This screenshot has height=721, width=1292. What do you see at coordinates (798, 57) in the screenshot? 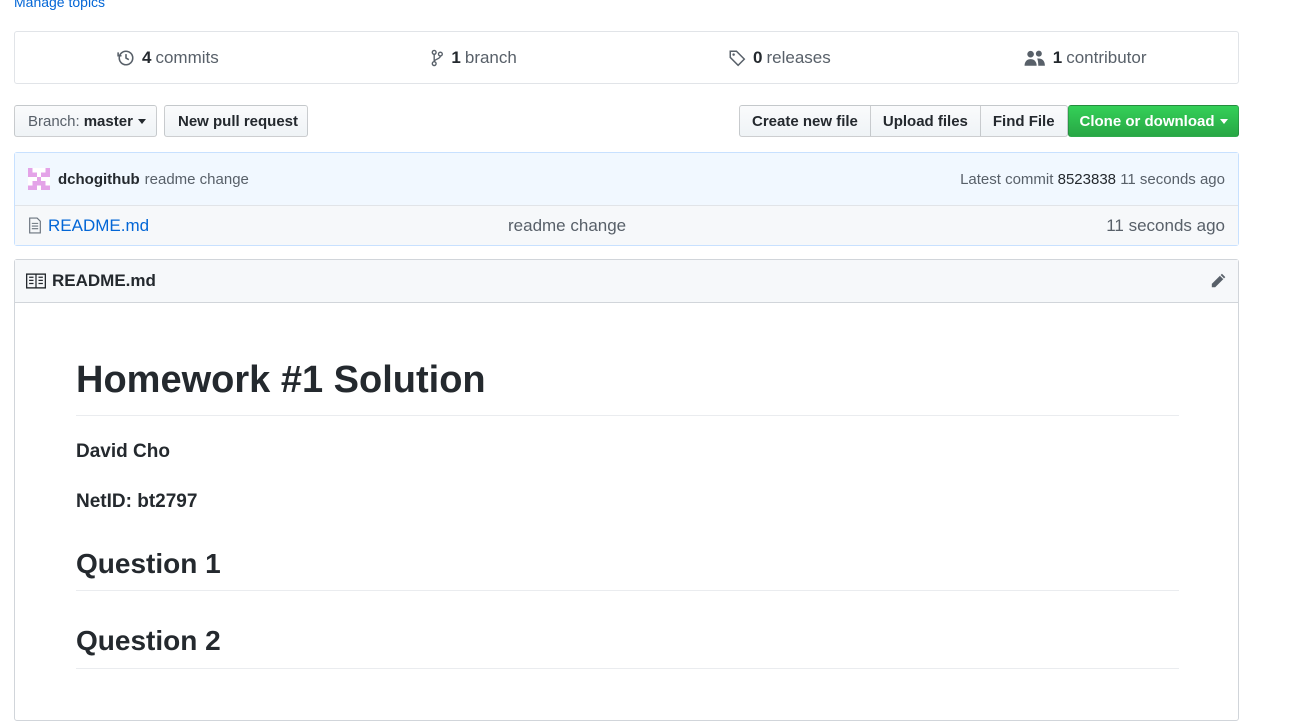
I see `releases-label: releases` at bounding box center [798, 57].